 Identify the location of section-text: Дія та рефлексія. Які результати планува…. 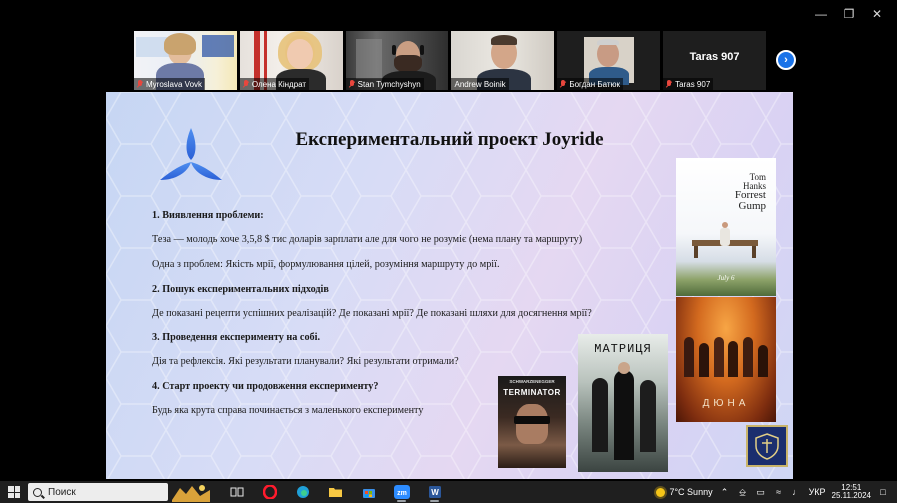
(305, 362).